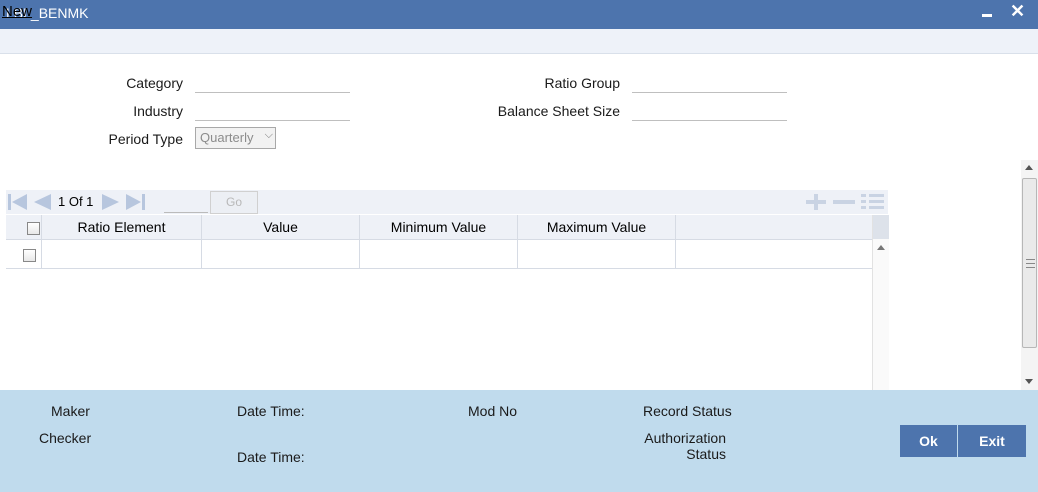 The width and height of the screenshot is (1038, 492). I want to click on maker-label: Maker, so click(70, 411).